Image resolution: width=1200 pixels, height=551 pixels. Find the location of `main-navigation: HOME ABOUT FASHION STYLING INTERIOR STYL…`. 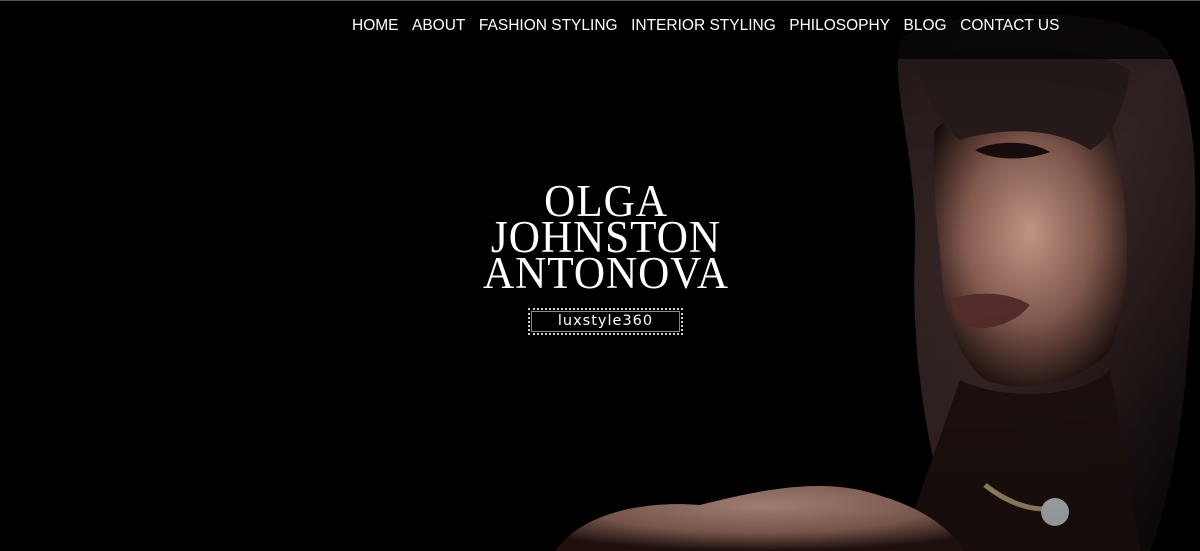

main-navigation: HOME ABOUT FASHION STYLING INTERIOR STYL… is located at coordinates (712, 26).